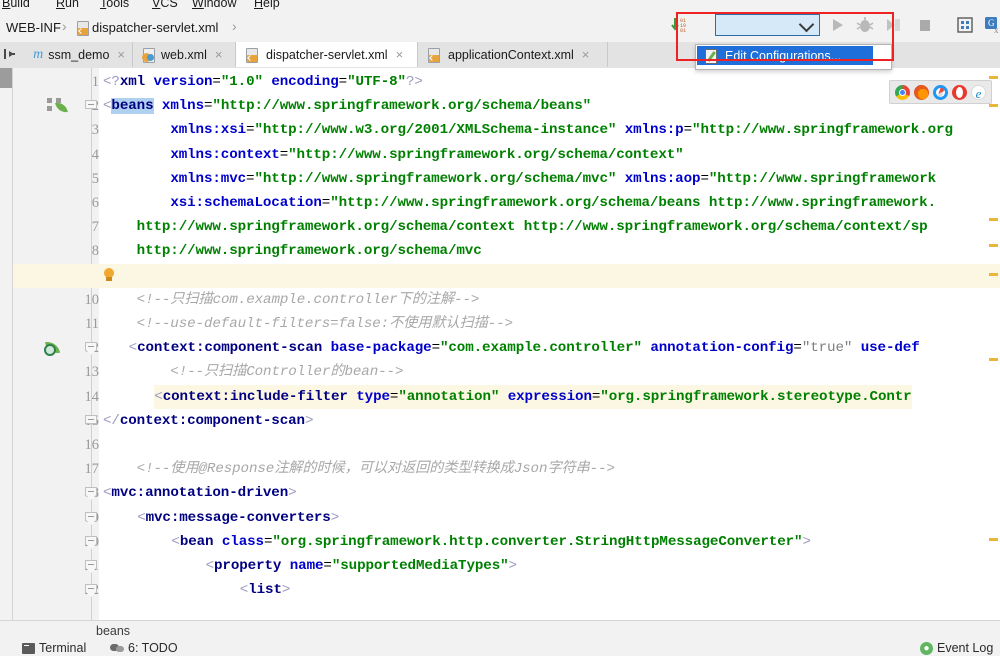  I want to click on status-event-log: ● Event Log, so click(956, 648).